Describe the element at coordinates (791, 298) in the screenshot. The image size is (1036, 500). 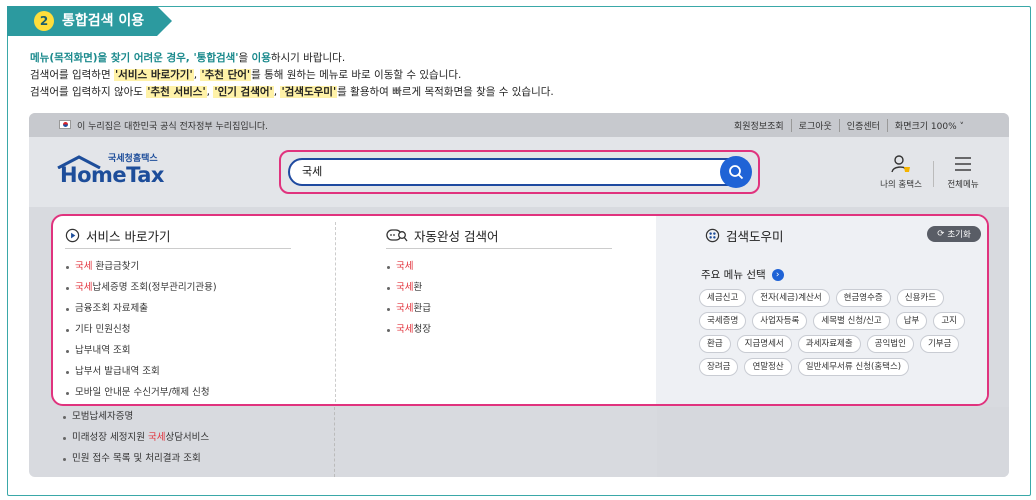
I see `menu-tag: 전자(세금)계산서` at that location.